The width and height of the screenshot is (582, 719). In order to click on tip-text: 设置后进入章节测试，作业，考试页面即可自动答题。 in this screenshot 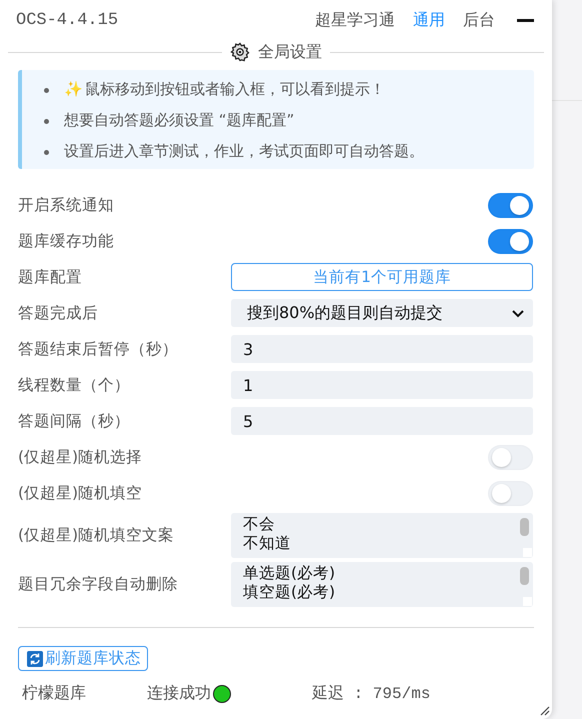, I will do `click(244, 151)`.